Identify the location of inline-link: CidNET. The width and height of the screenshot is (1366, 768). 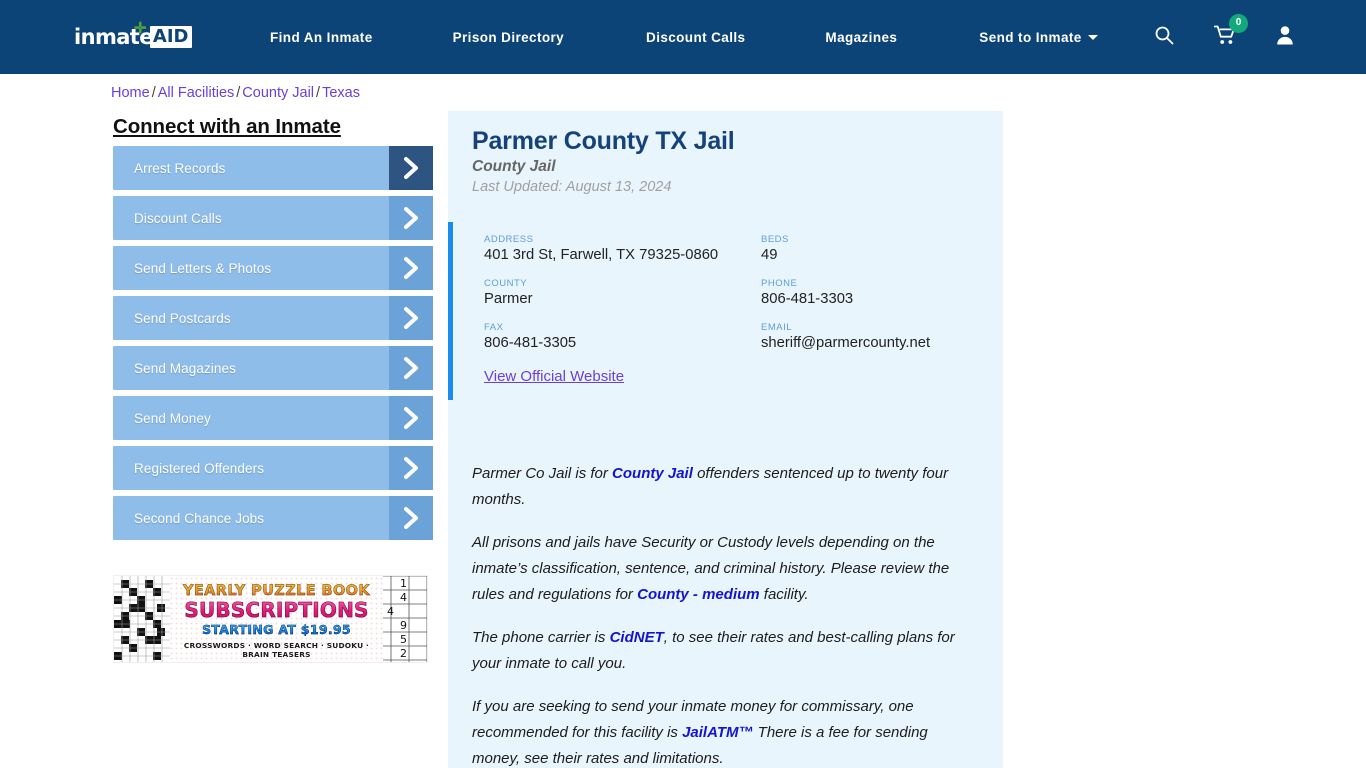
(637, 637).